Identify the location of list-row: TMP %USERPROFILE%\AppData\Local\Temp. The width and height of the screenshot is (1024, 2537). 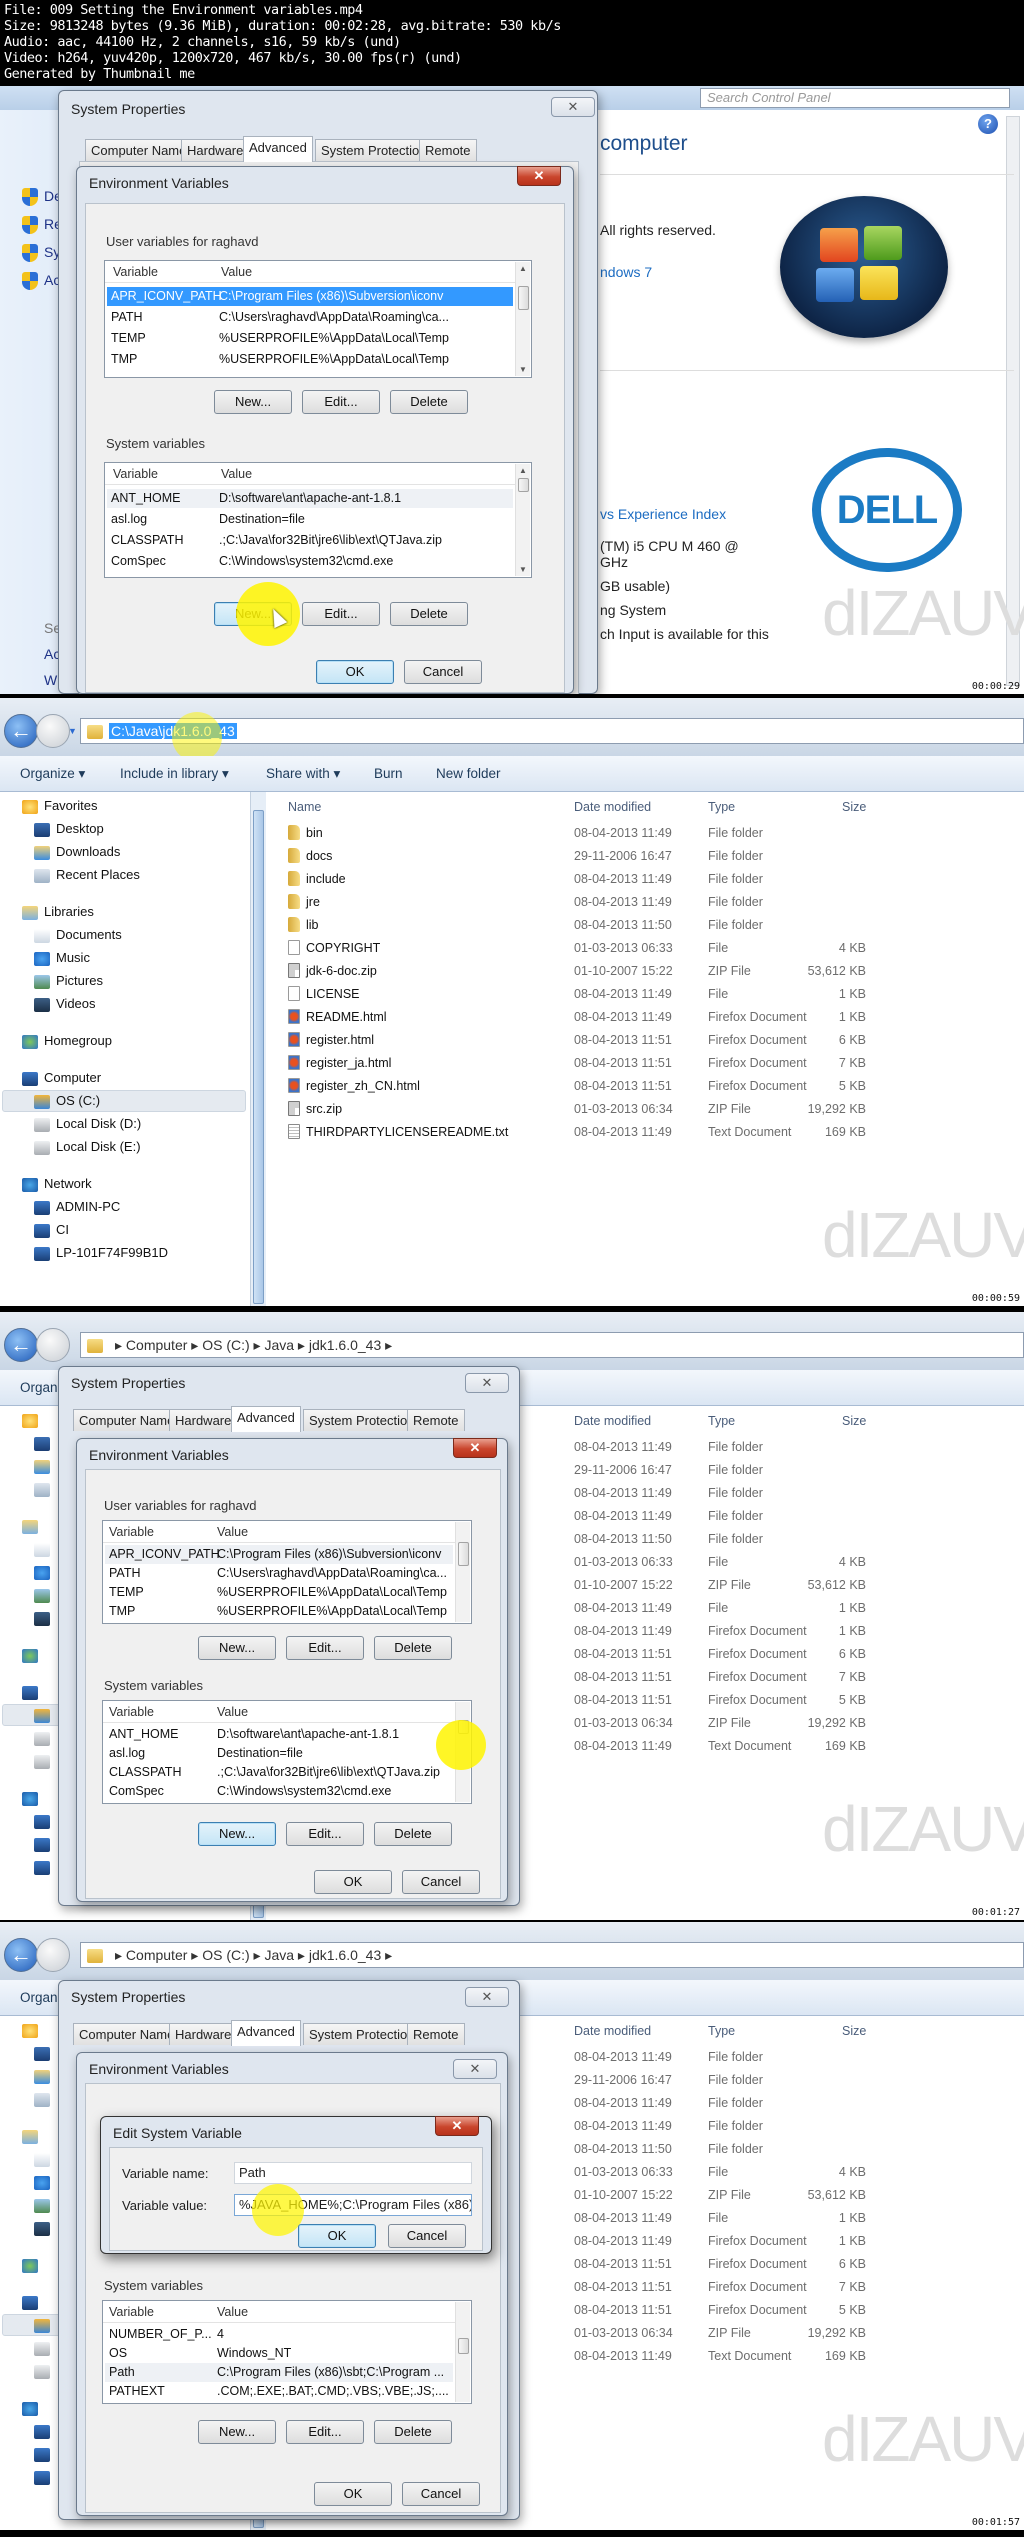
(279, 1611).